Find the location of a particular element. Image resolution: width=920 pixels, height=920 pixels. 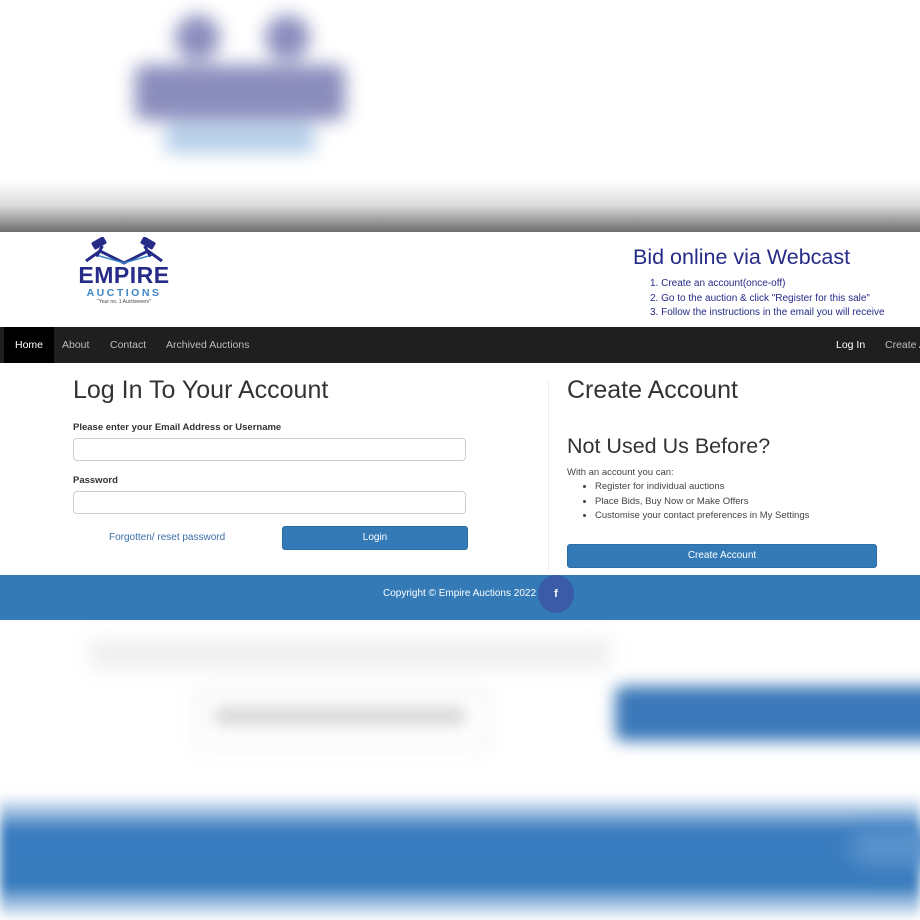

email-field is located at coordinates (269, 449).